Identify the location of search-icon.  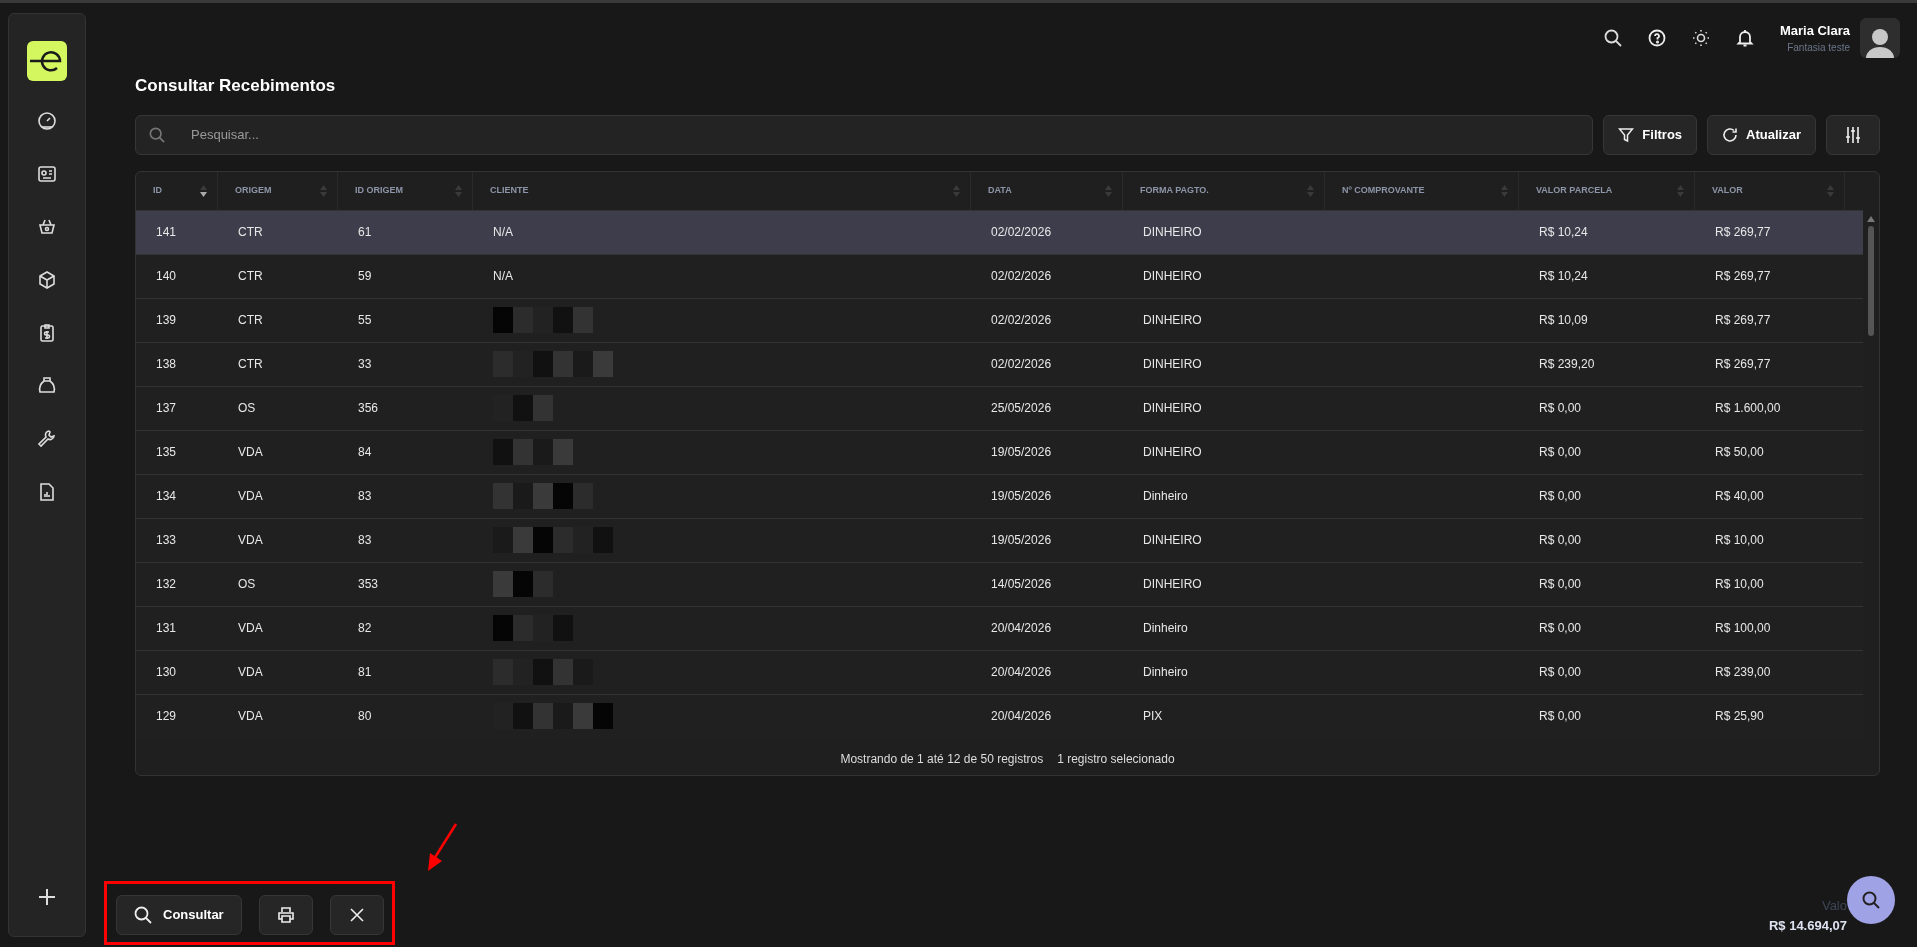
(1612, 38).